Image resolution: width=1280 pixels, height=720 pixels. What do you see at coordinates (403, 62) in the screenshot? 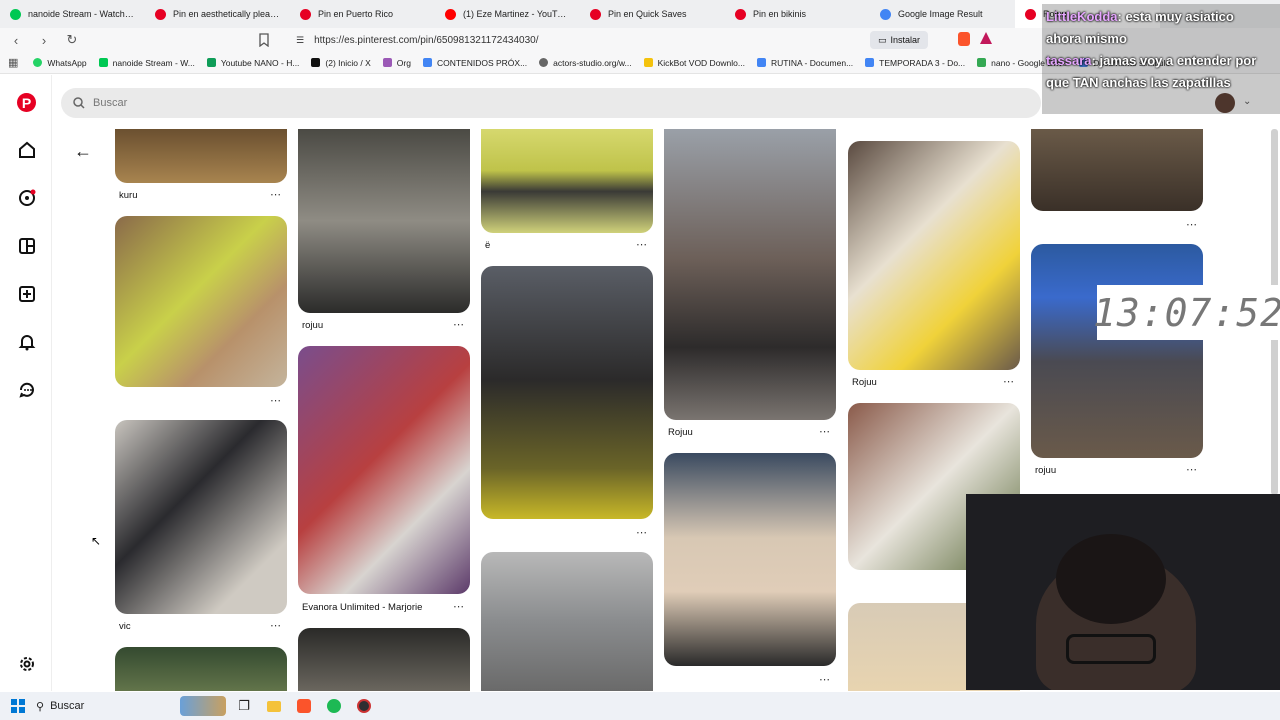
I see `bookmark-label: Org` at bounding box center [403, 62].